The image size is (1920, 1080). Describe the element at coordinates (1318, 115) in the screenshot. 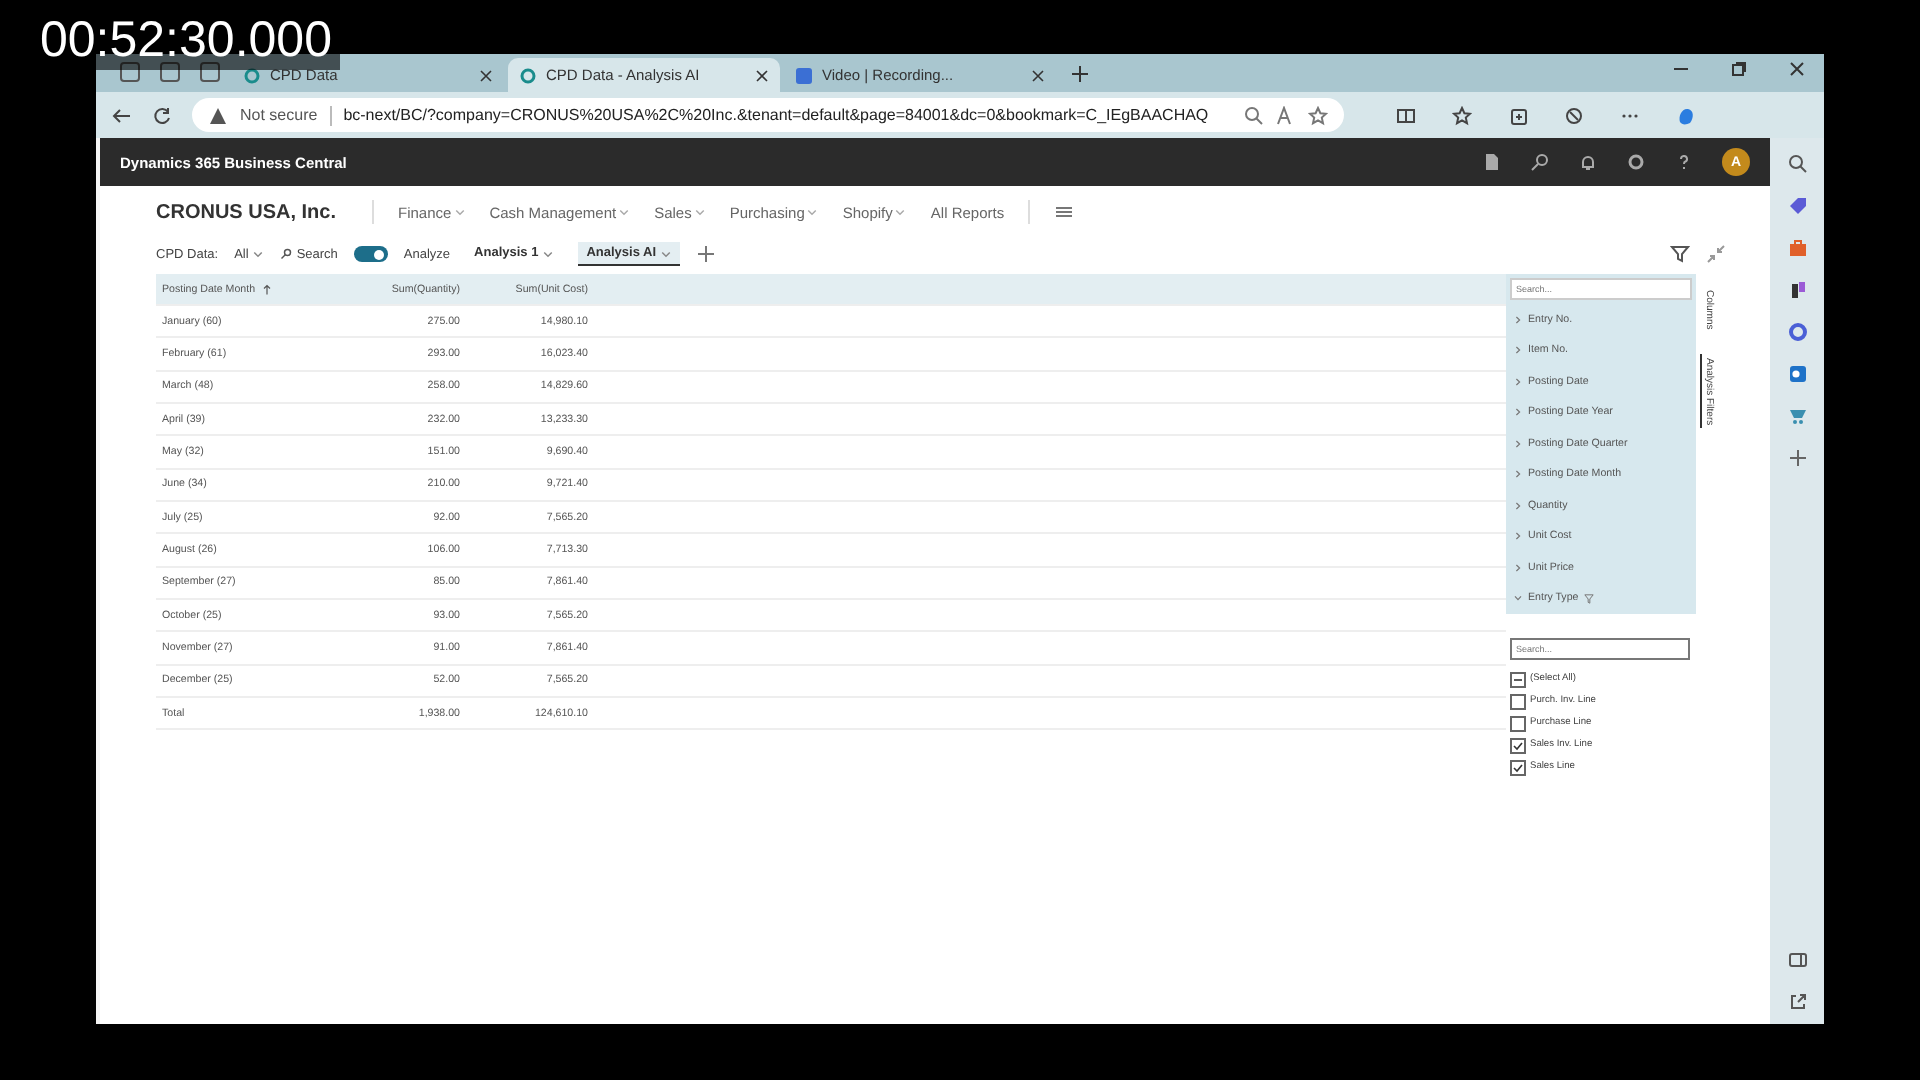

I see `star-icon` at that location.